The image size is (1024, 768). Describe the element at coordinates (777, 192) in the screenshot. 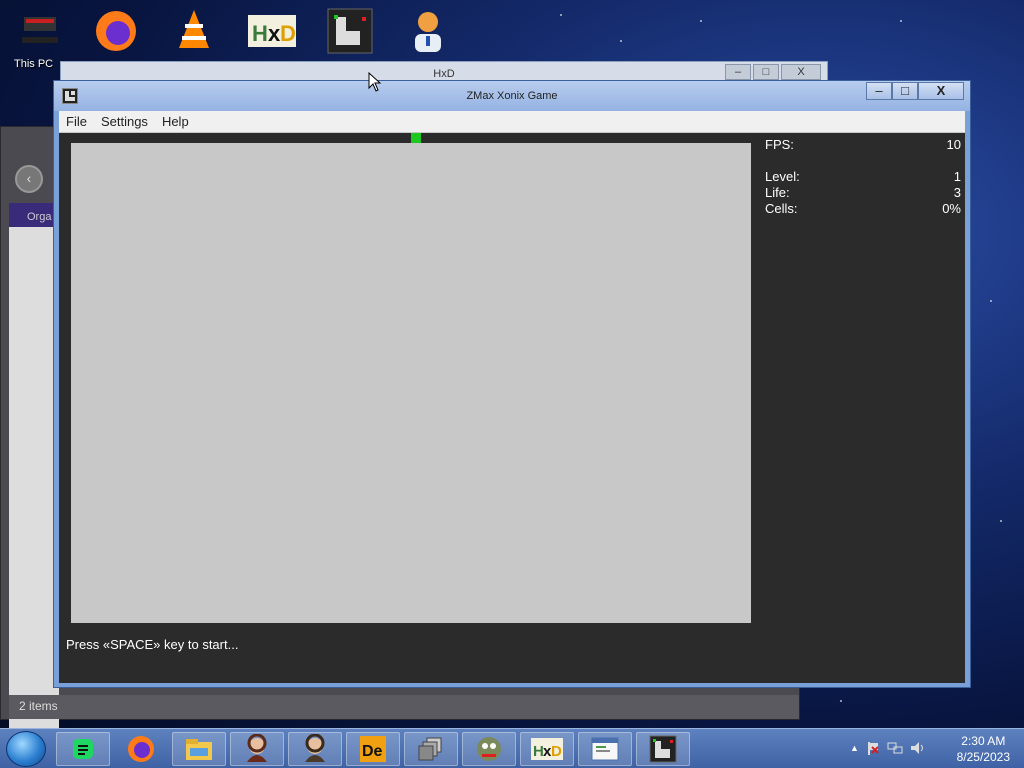

I see `life-label: Life:` at that location.